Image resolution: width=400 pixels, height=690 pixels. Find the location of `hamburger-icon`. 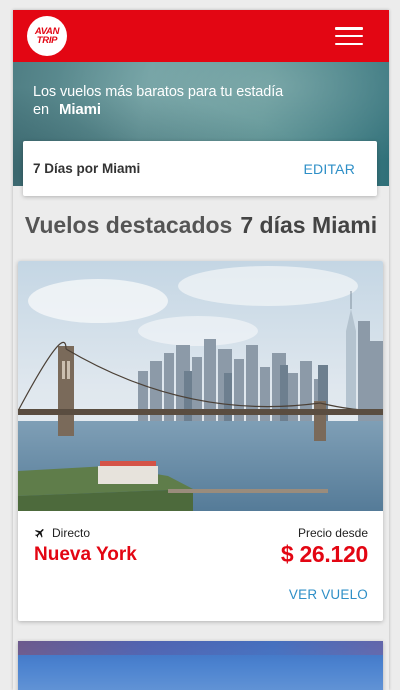

hamburger-icon is located at coordinates (349, 36).